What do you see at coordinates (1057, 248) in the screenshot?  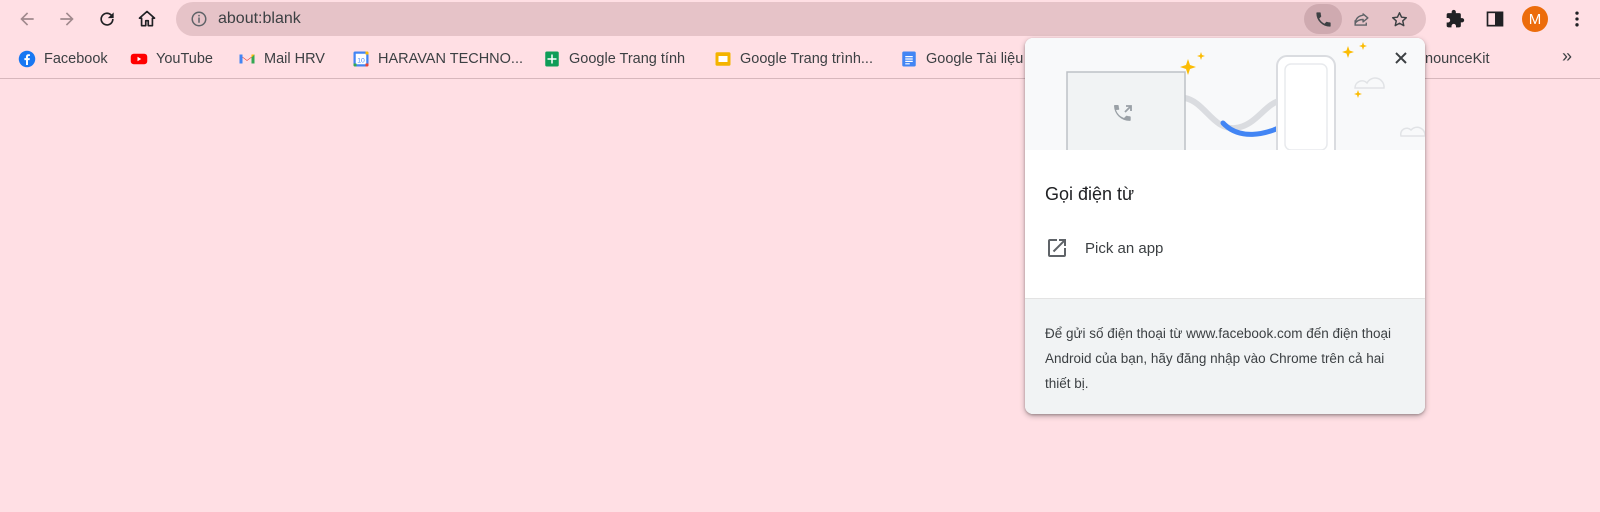 I see `open-external-icon` at bounding box center [1057, 248].